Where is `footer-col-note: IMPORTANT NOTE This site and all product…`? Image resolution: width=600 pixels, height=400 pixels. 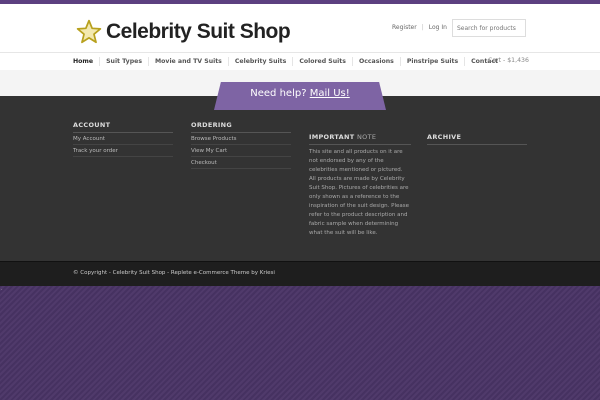
footer-col-note: IMPORTANT NOTE This site and all product… is located at coordinates (360, 185).